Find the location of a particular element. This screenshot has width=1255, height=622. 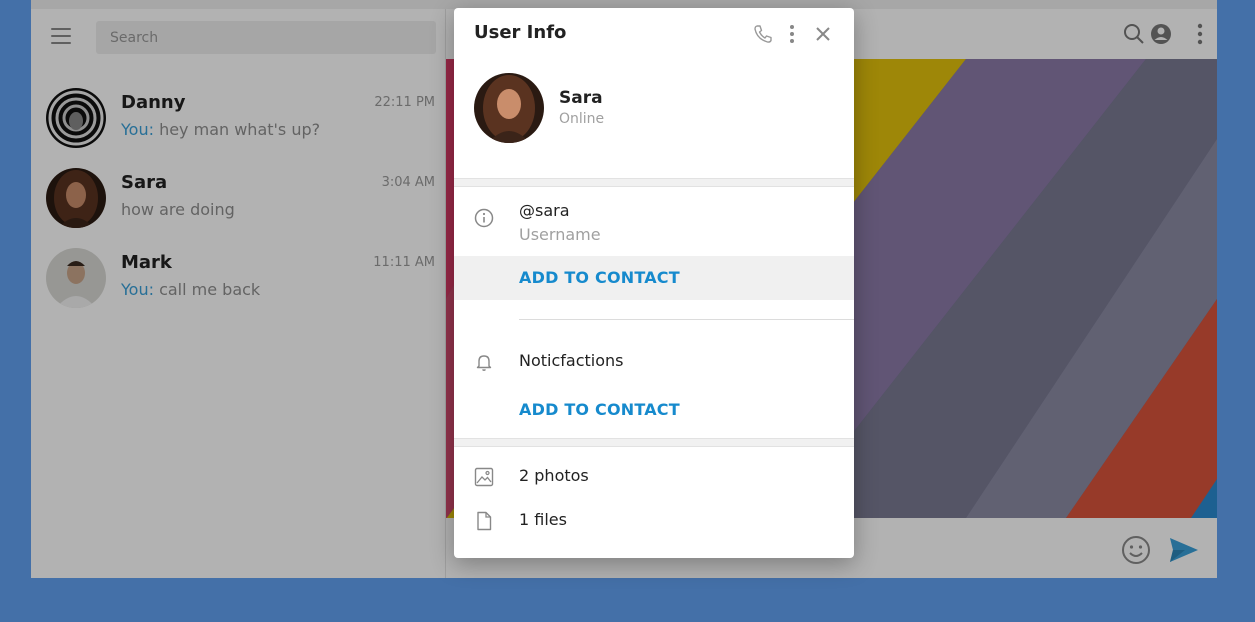

profile-avatar is located at coordinates (509, 108).